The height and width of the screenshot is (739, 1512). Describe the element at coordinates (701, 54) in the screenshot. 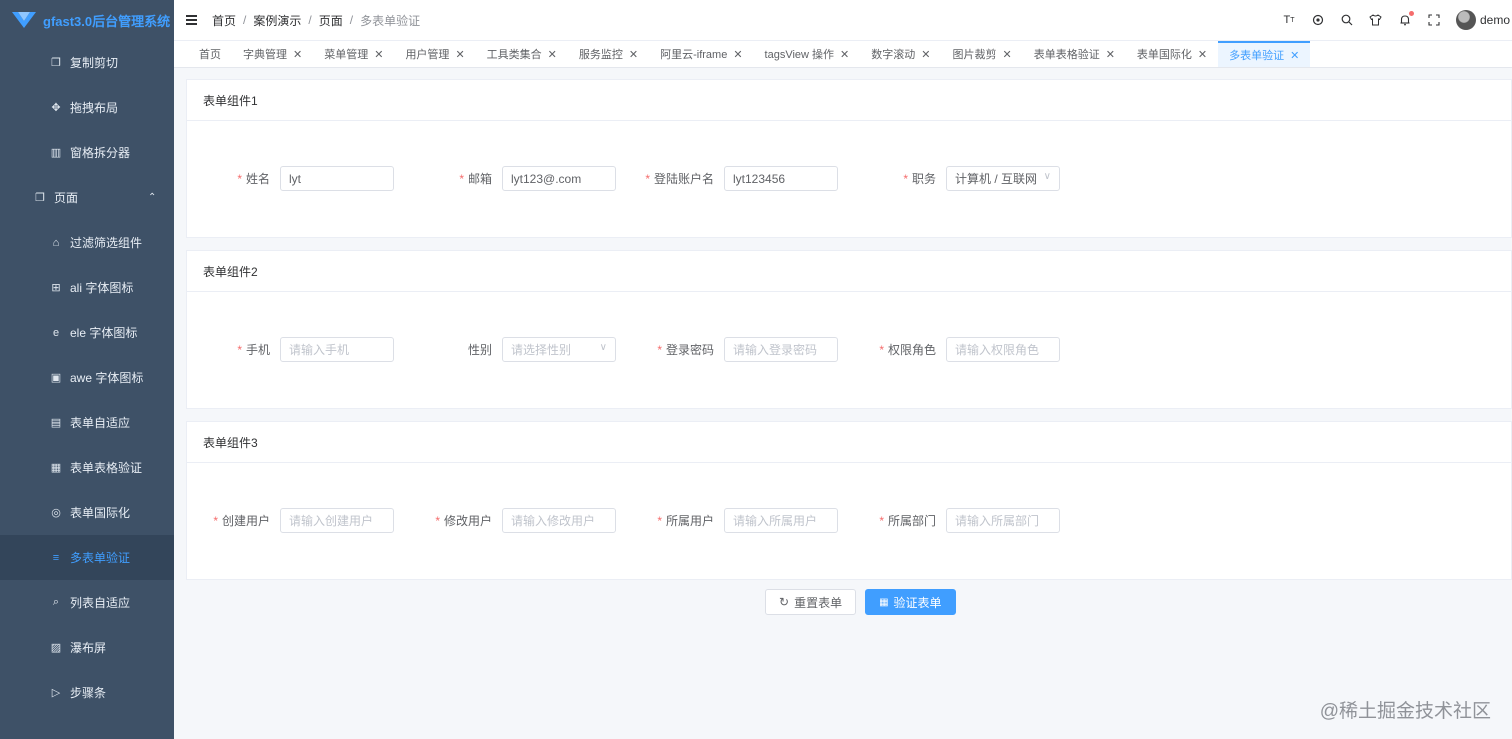

I see `tab-tag: 阿里云-iframe ✕` at that location.